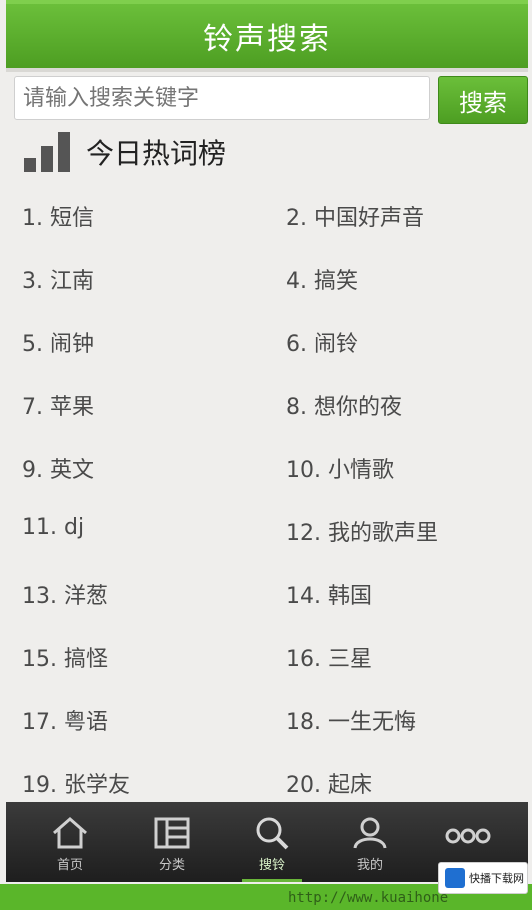  What do you see at coordinates (370, 833) in the screenshot?
I see `user-icon` at bounding box center [370, 833].